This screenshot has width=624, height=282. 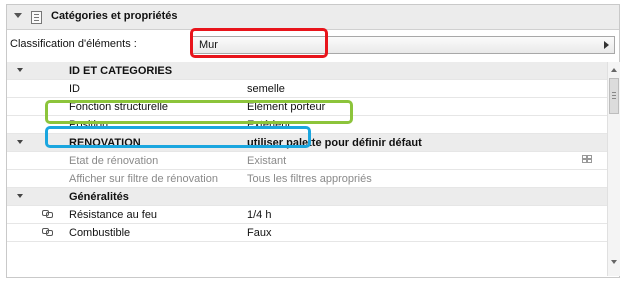 What do you see at coordinates (73, 44) in the screenshot?
I see `classification-label: Classification d'éléments :` at bounding box center [73, 44].